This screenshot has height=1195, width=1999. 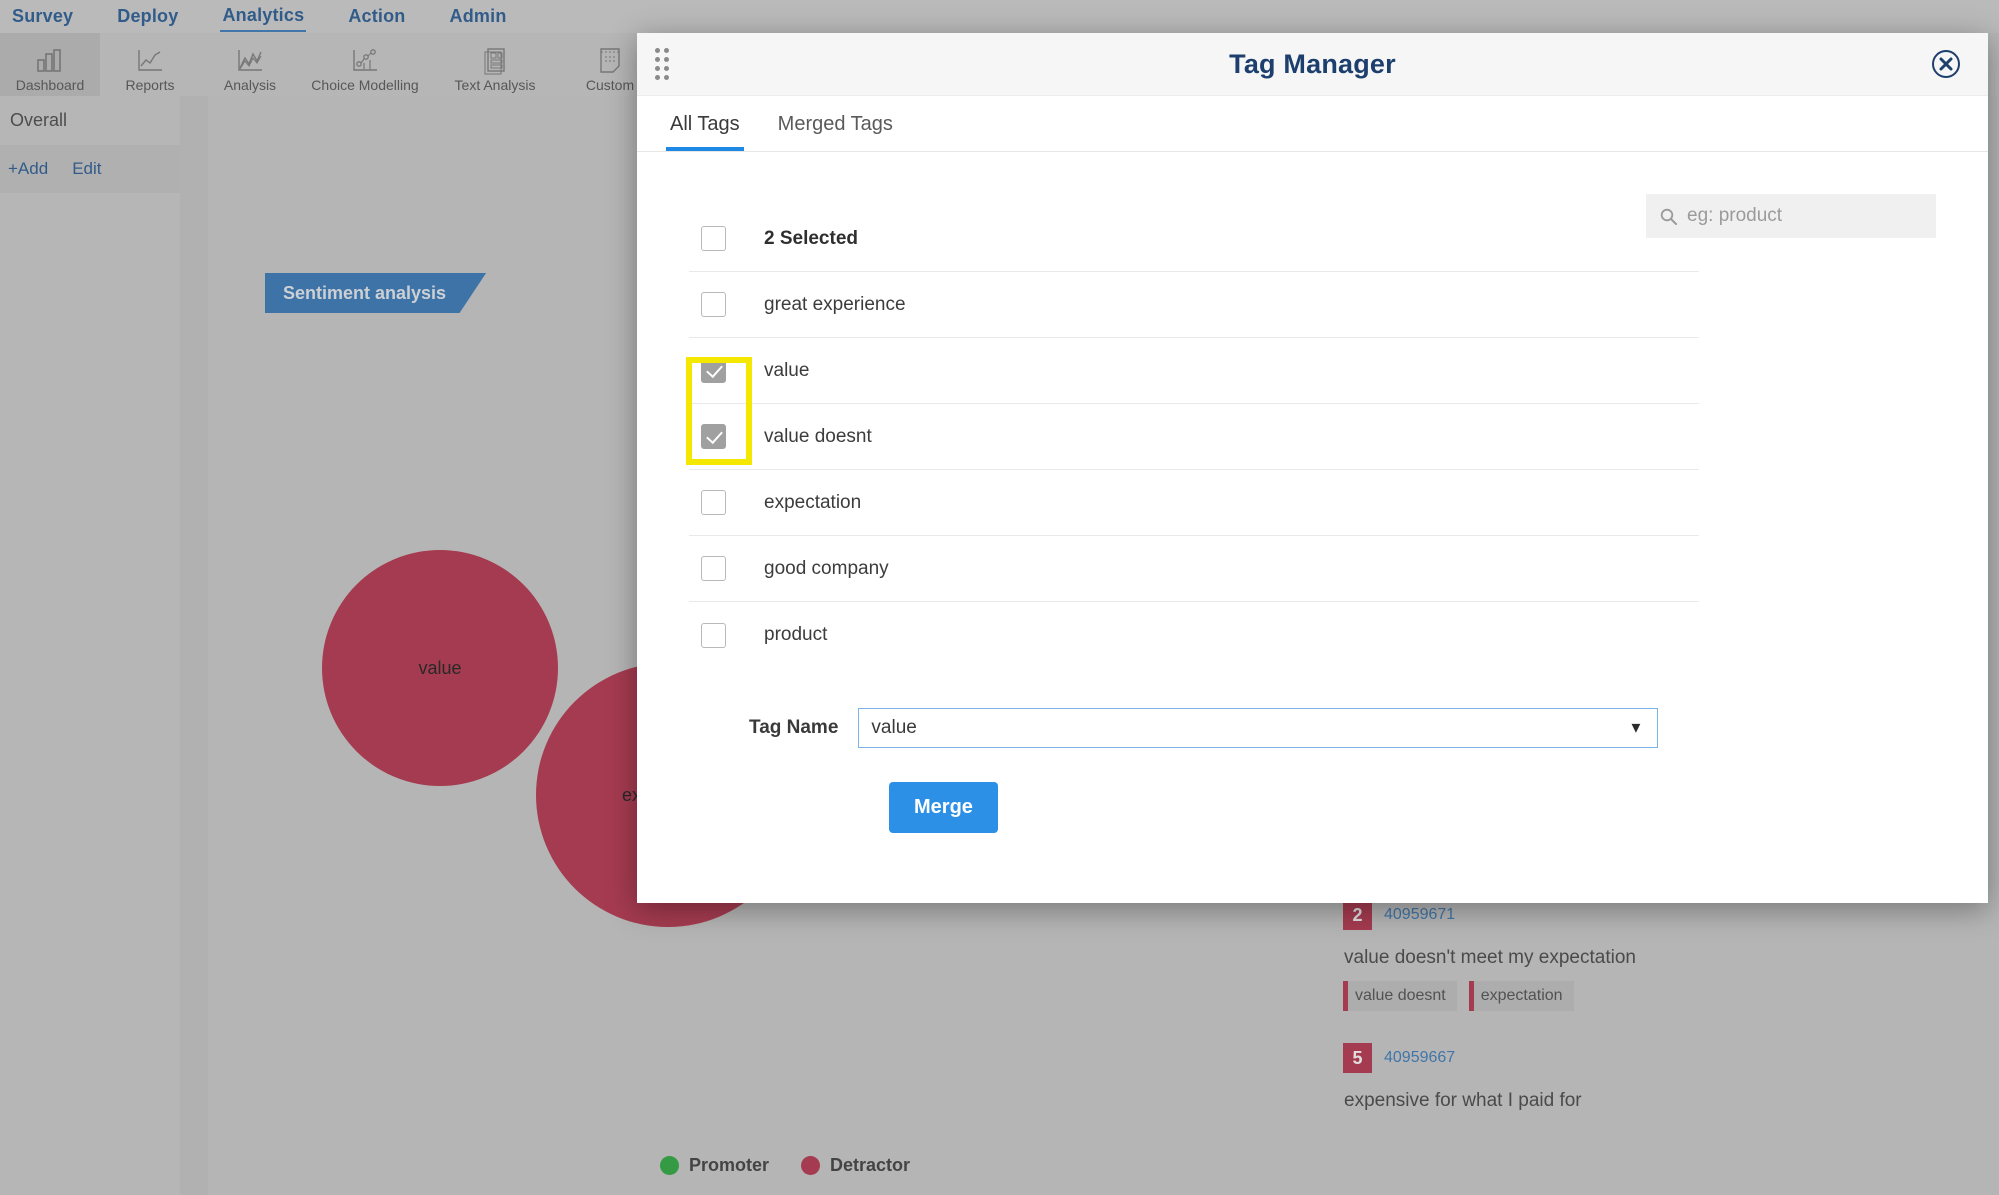 I want to click on detractor-dot-icon, so click(x=811, y=1165).